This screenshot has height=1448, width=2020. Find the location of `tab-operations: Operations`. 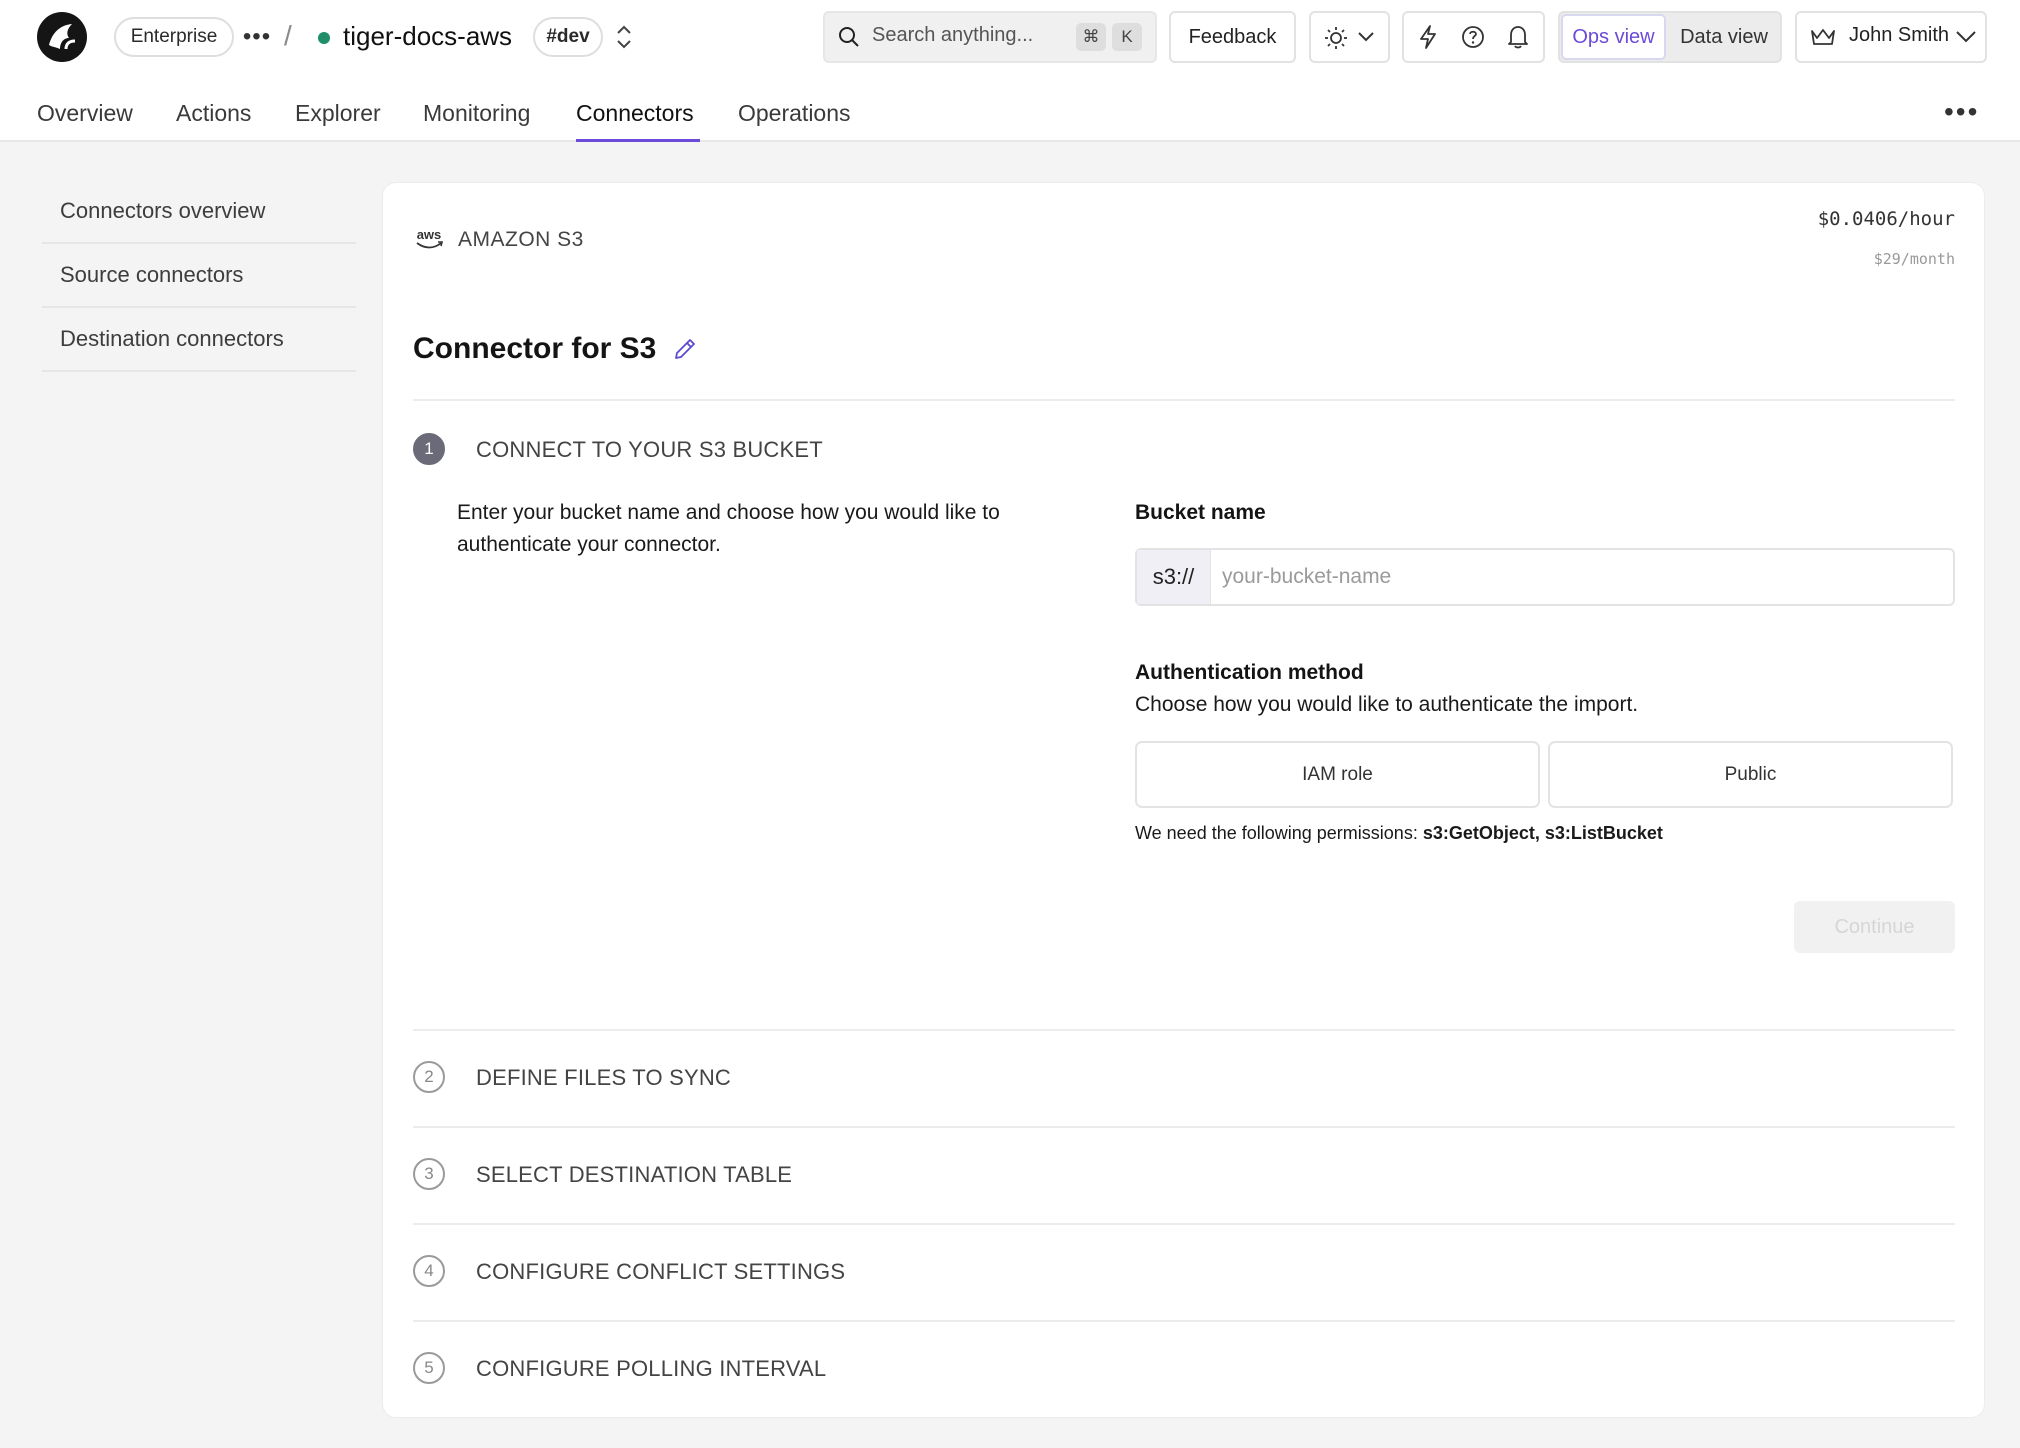

tab-operations: Operations is located at coordinates (794, 113).